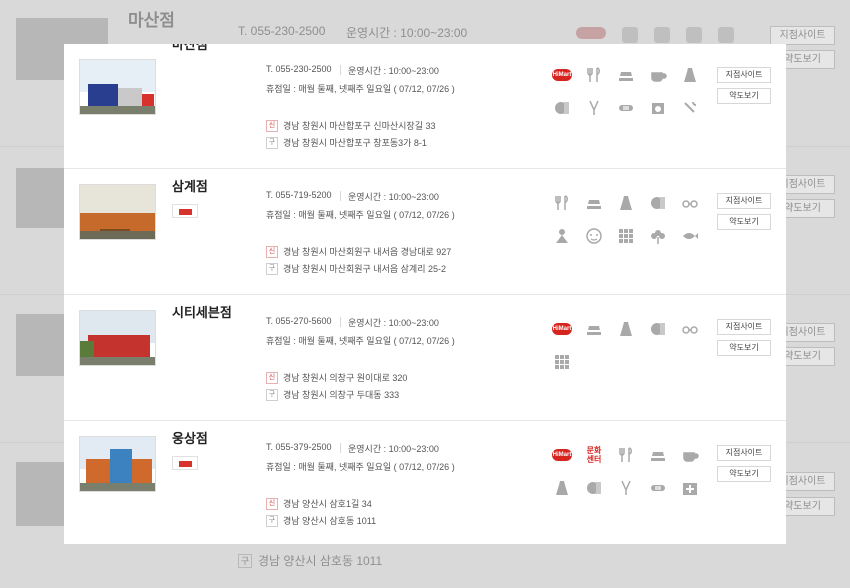  Describe the element at coordinates (299, 447) in the screenshot. I see `branch-phone: T. 055-379-2500` at that location.